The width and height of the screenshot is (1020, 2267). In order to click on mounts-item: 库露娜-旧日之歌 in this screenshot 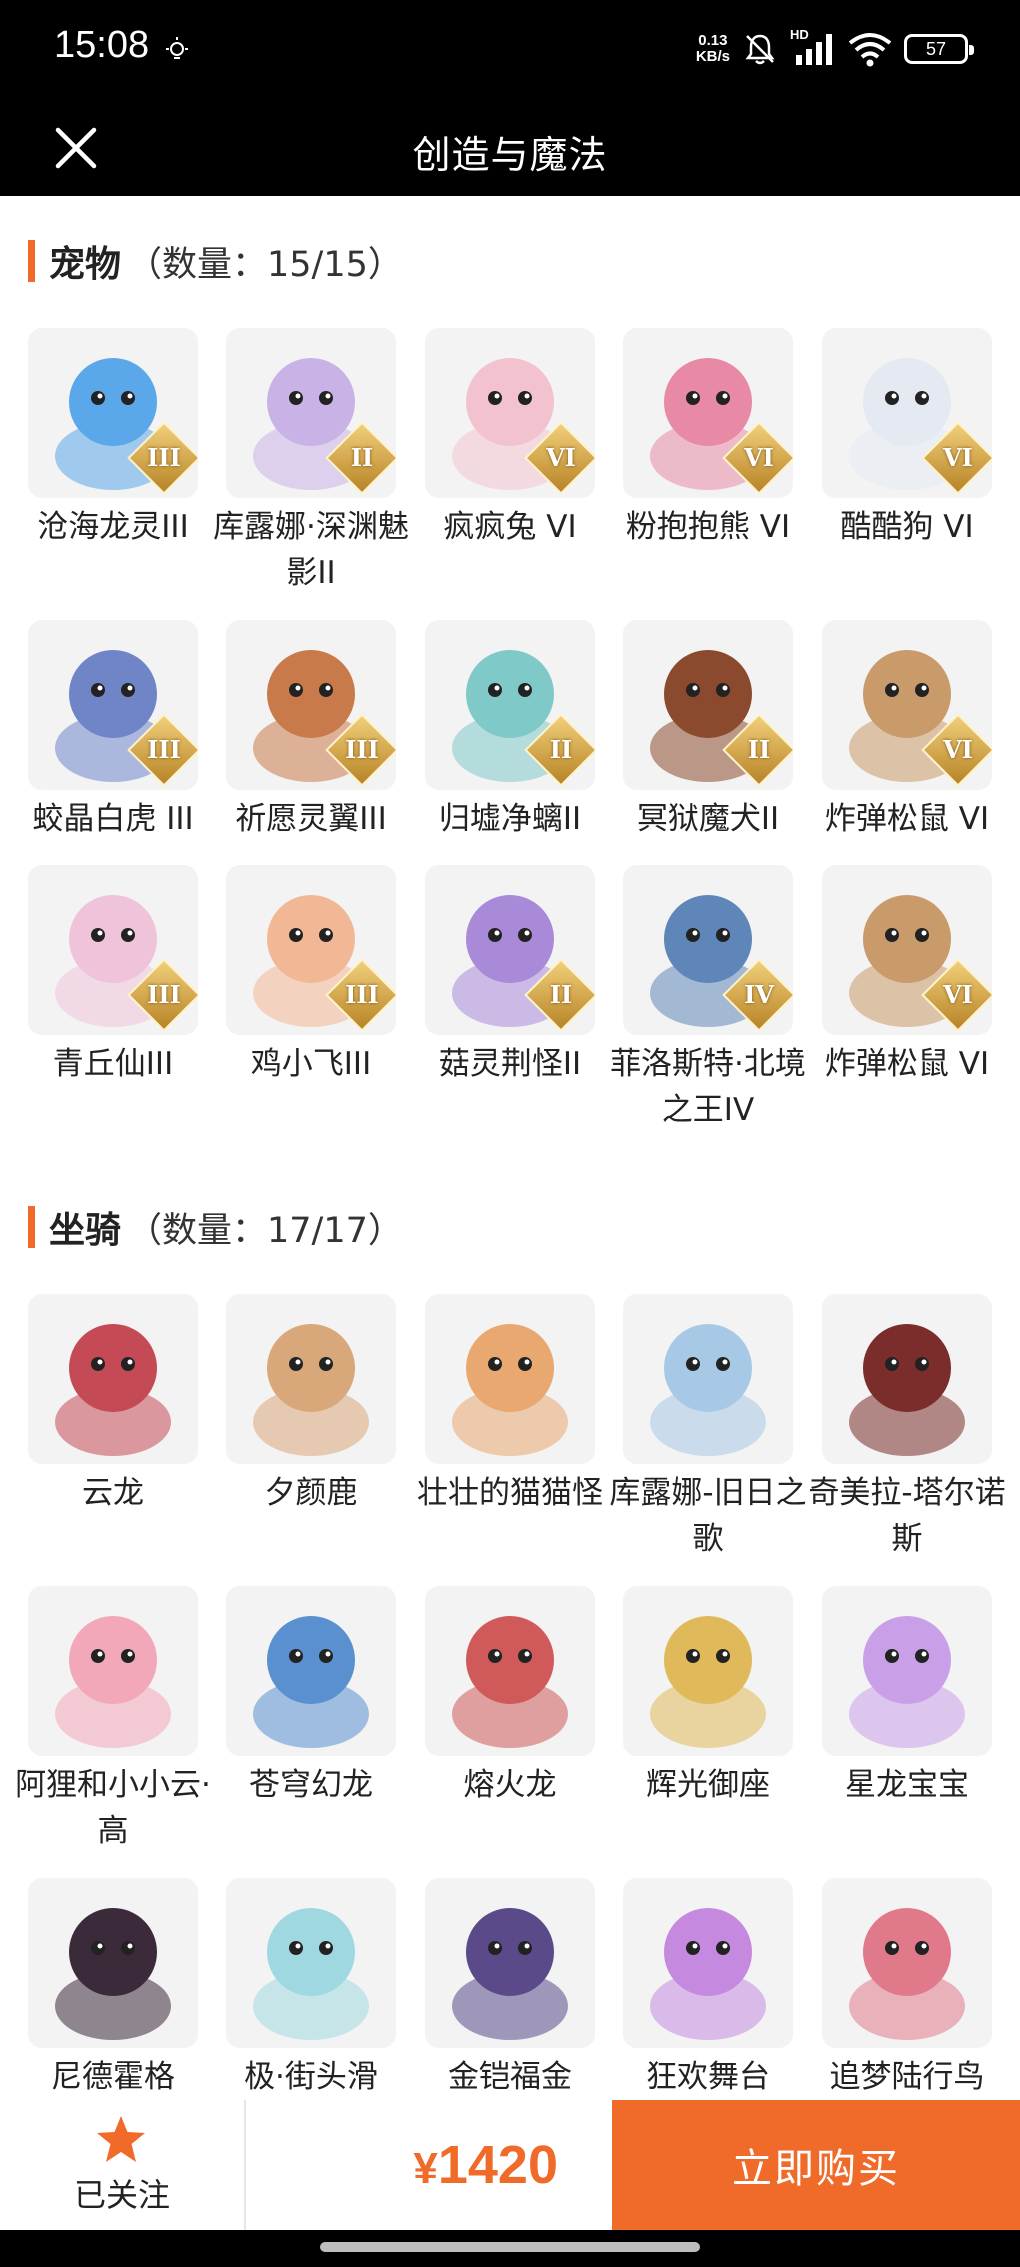, I will do `click(708, 1428)`.